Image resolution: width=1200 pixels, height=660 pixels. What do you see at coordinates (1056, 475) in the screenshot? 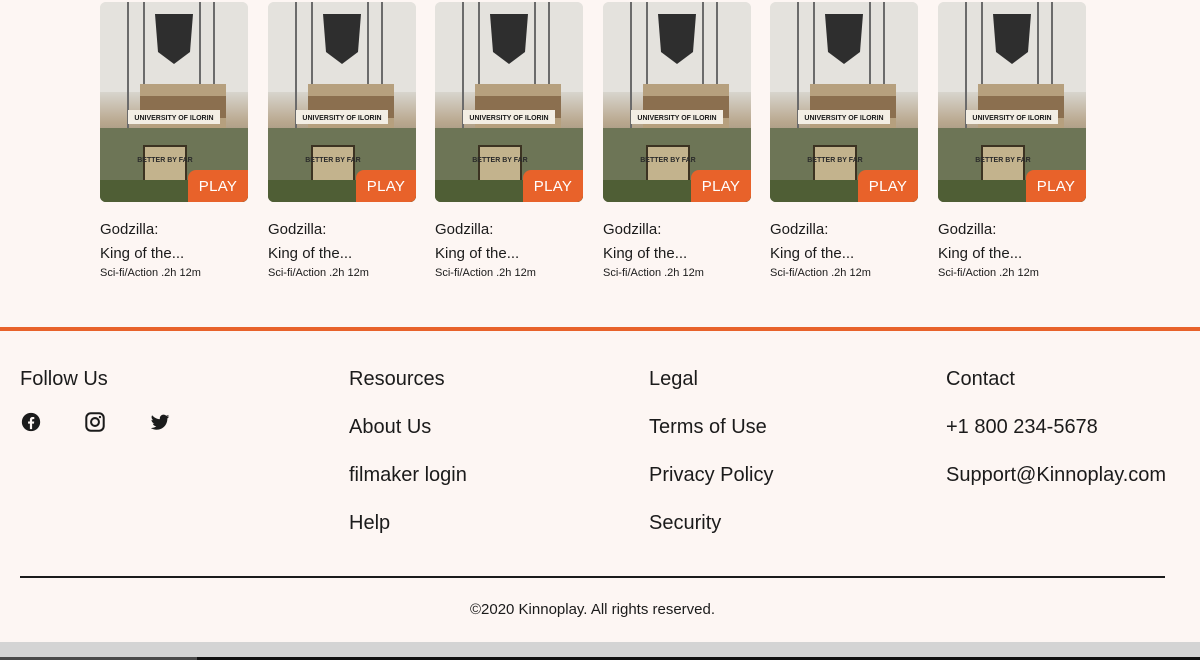
I see `email-link: Support@Kinnoplay.com` at bounding box center [1056, 475].